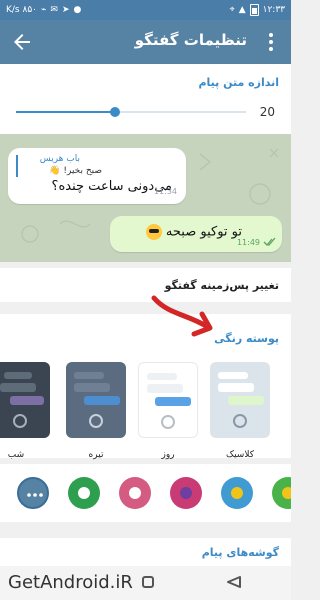 This screenshot has width=320, height=600. I want to click on status-bar-left: K/s ۸۵۰ ⌁ ✉ ➤ ●, so click(44, 9).